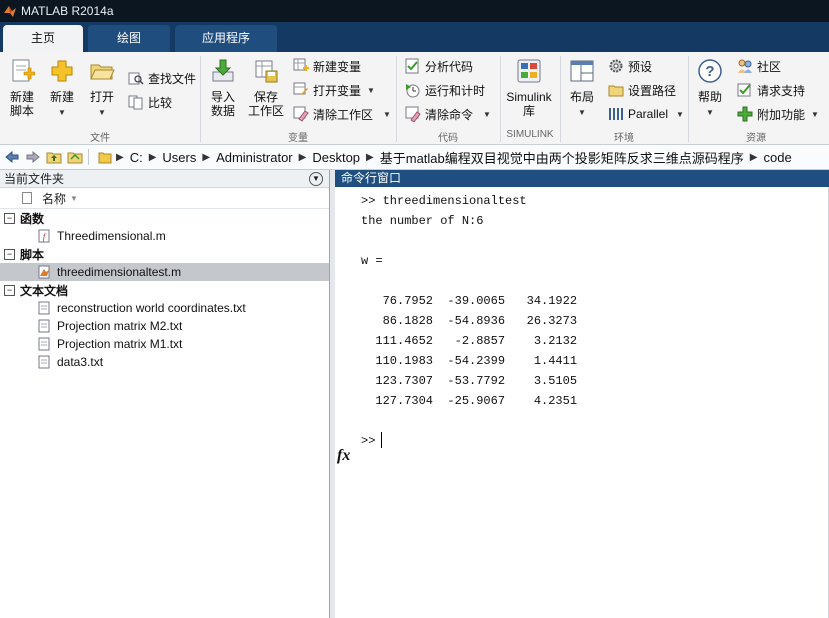  What do you see at coordinates (33, 157) in the screenshot?
I see `forward-arrow-icon` at bounding box center [33, 157].